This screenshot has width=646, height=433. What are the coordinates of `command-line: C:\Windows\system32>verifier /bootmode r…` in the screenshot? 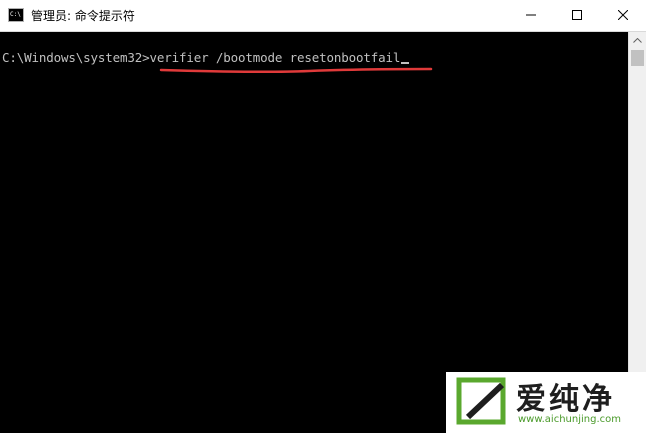 It's located at (206, 57).